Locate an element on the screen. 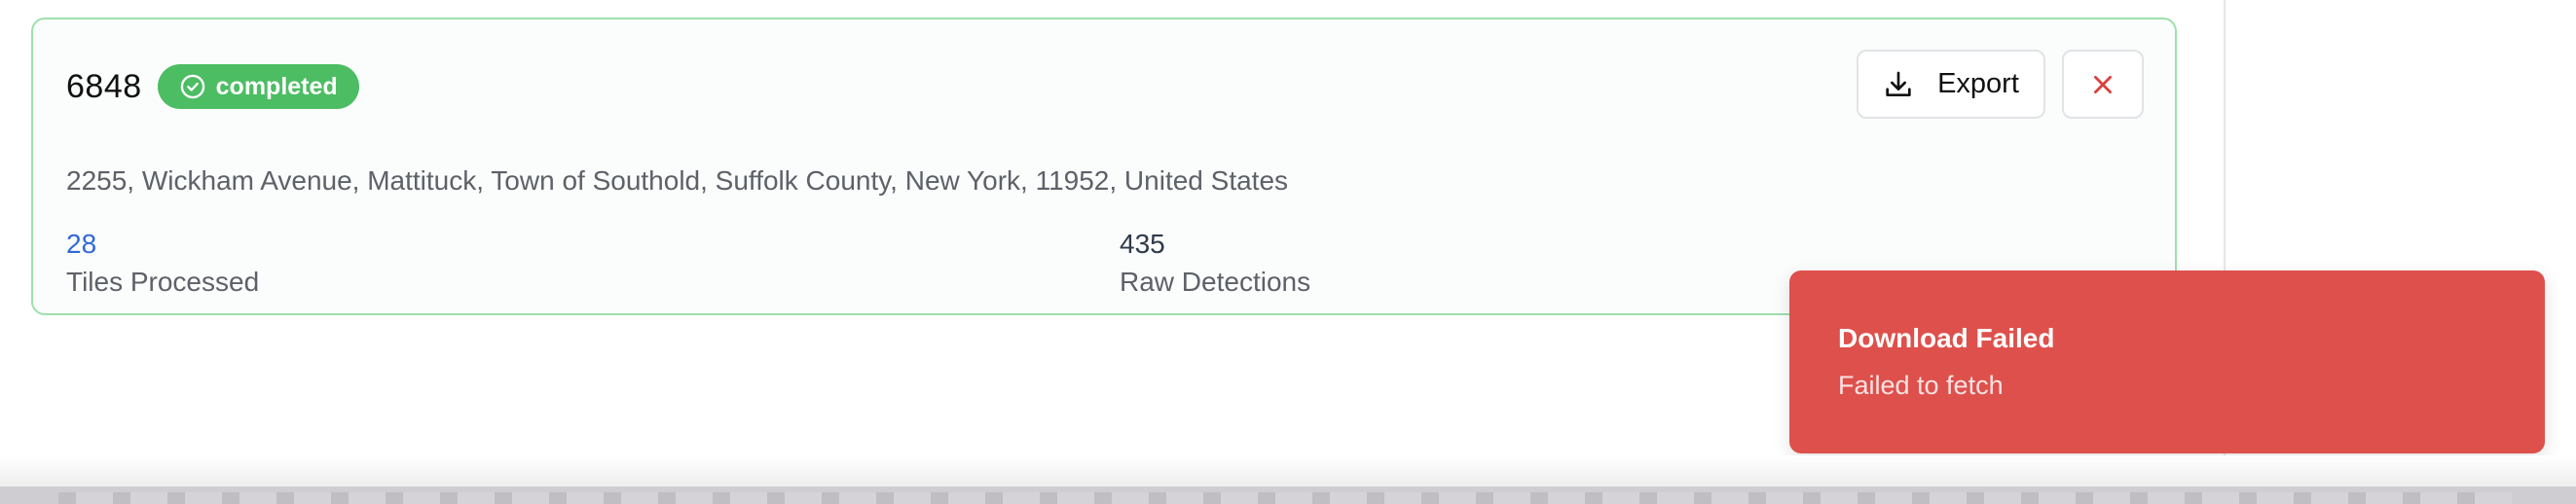 This screenshot has width=2576, height=504. export-label: Export is located at coordinates (1978, 83).